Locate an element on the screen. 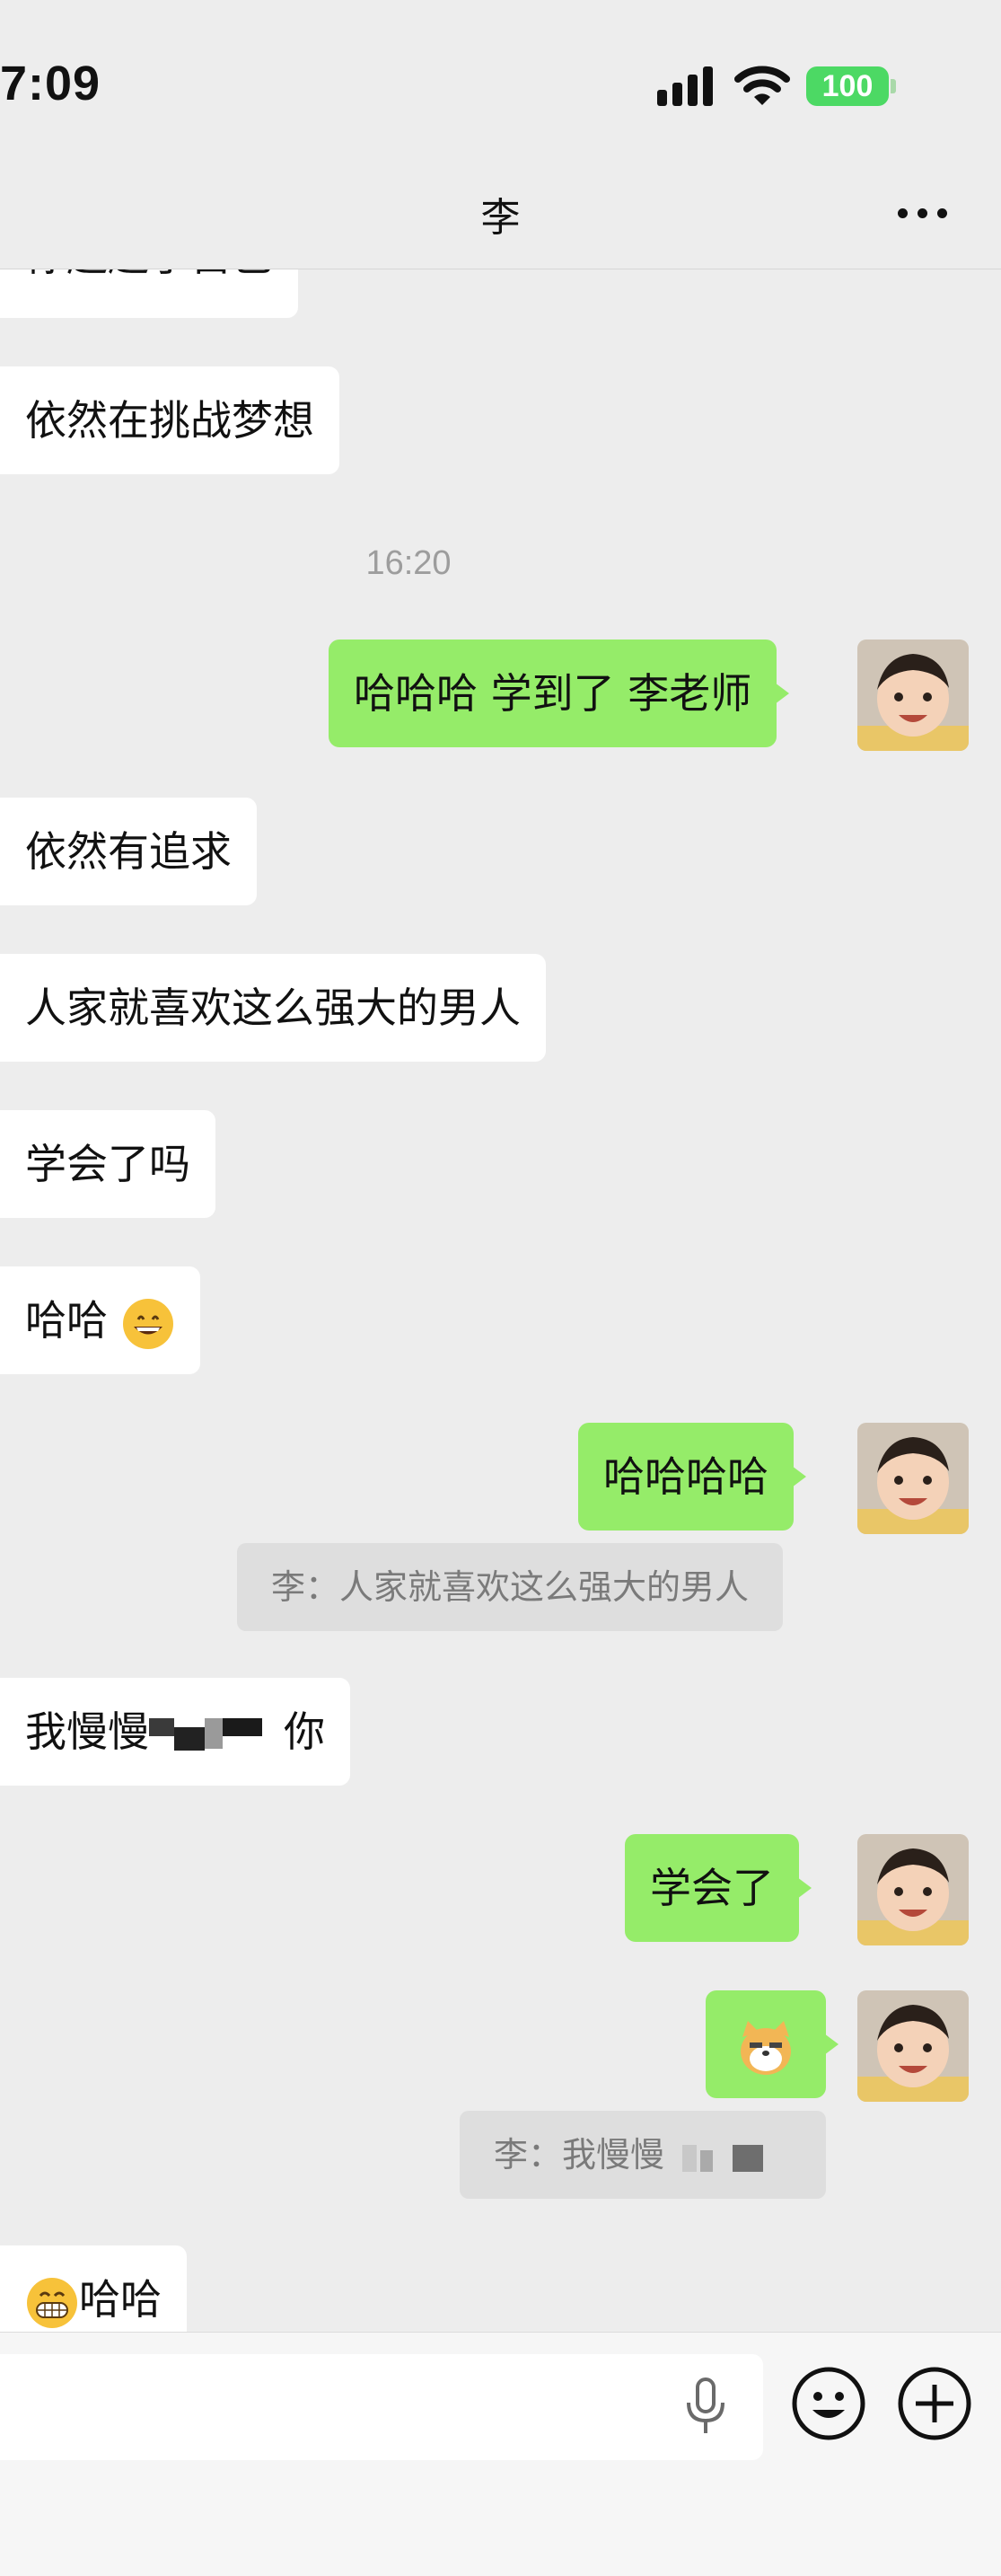  smiley-icon is located at coordinates (828, 2403).